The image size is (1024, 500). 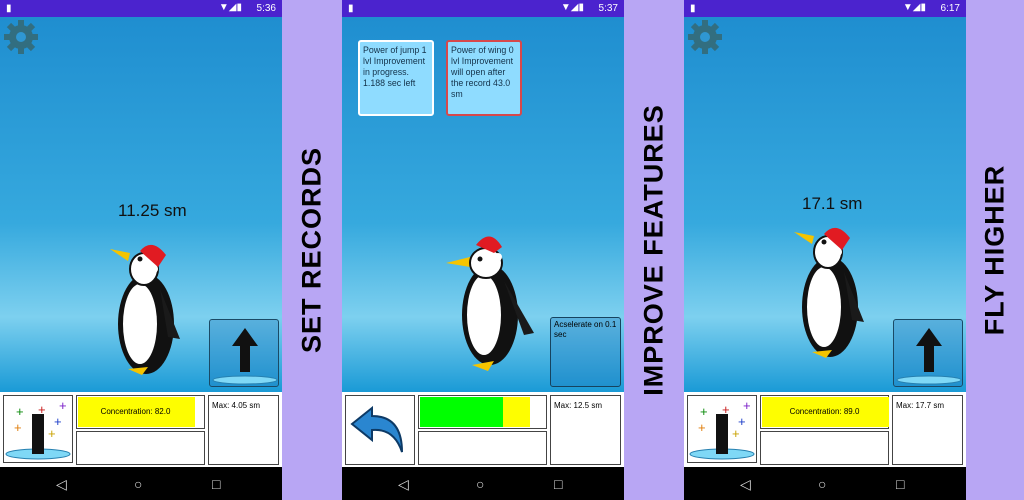 What do you see at coordinates (585, 329) in the screenshot?
I see `accelerate-label: Acselerate on 0.1 sec` at bounding box center [585, 329].